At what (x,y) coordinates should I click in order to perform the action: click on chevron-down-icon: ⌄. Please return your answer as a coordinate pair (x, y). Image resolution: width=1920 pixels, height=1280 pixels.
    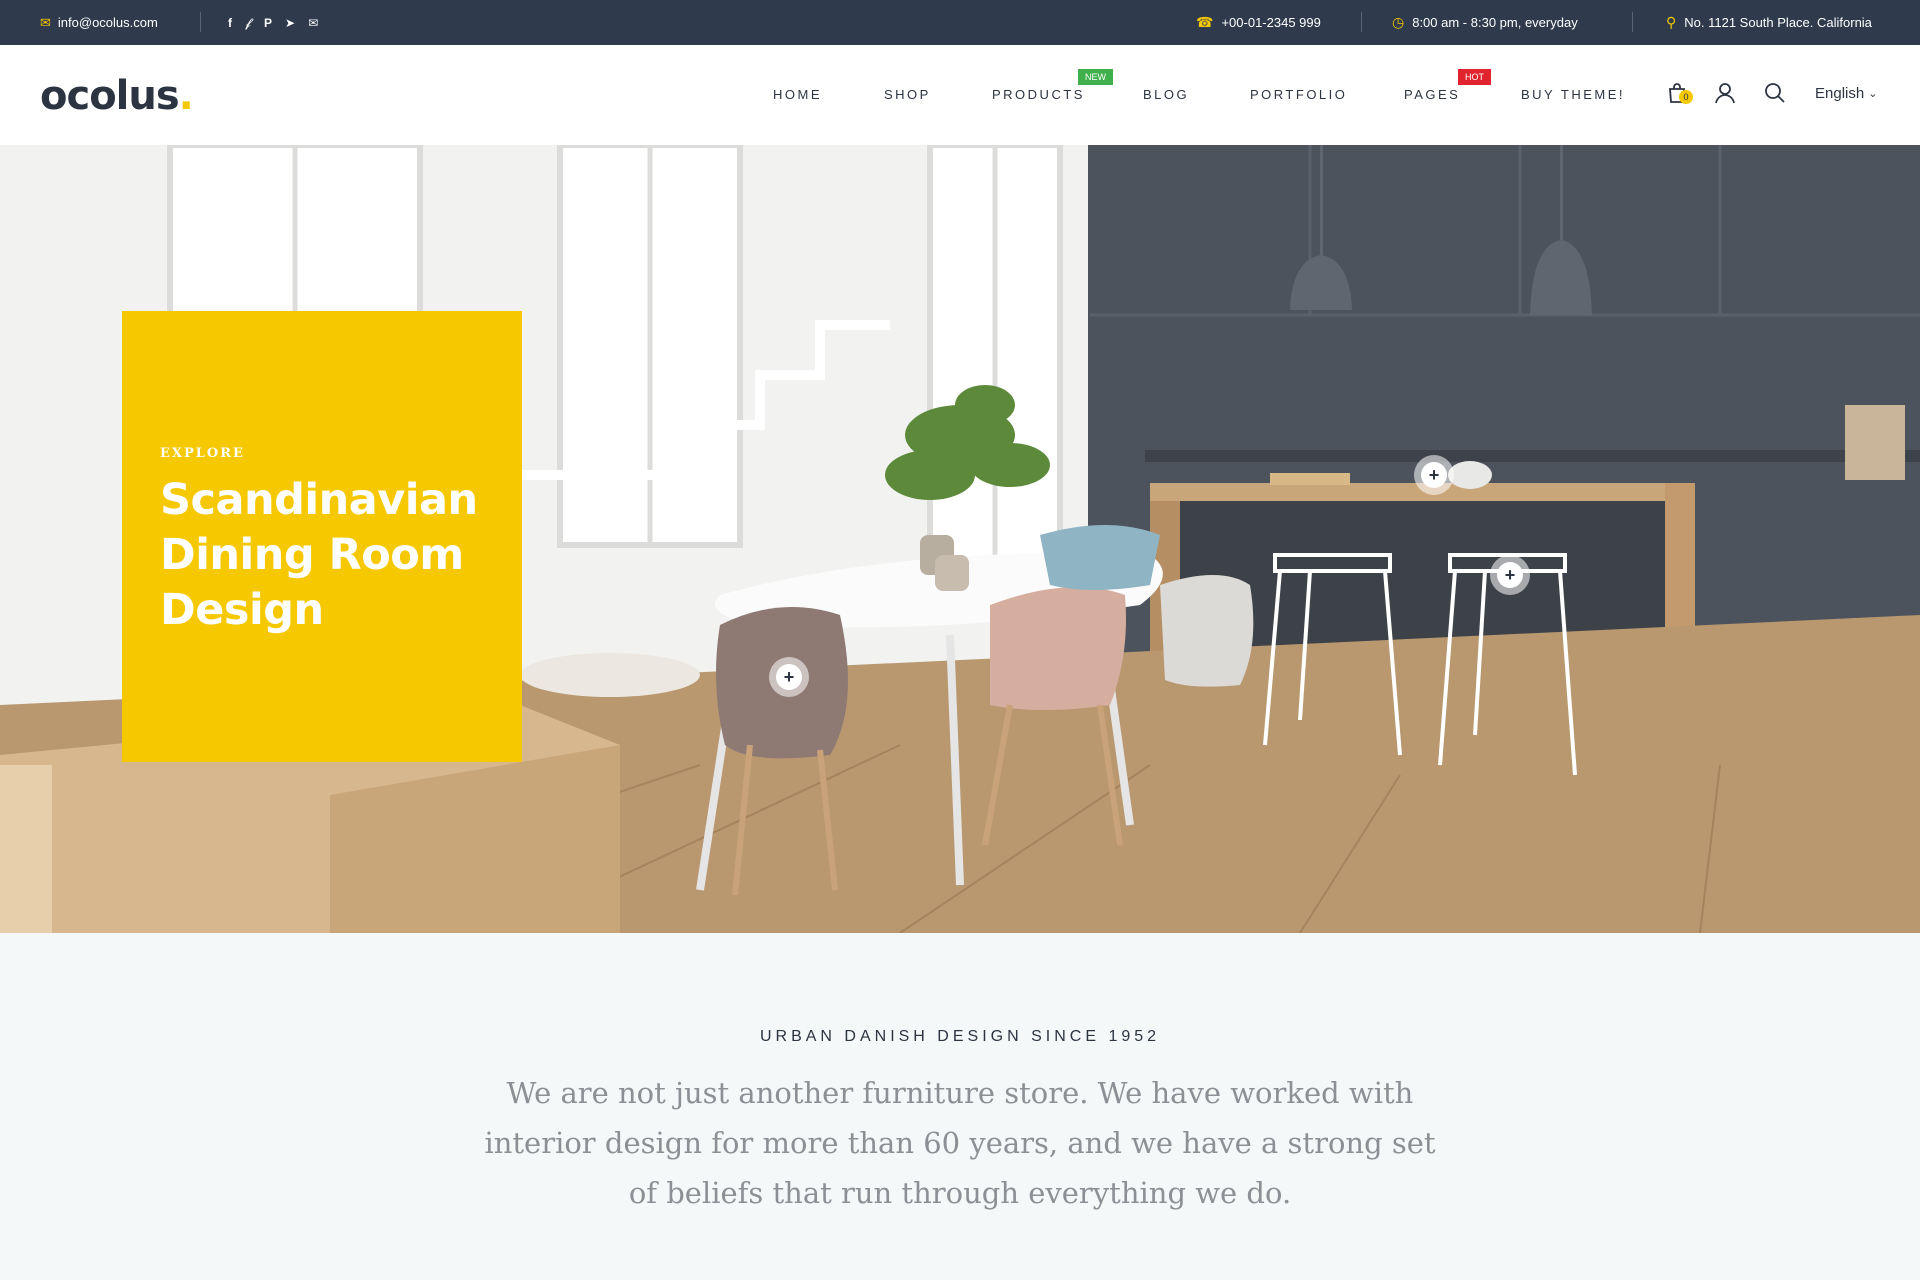
    Looking at the image, I should click on (1873, 94).